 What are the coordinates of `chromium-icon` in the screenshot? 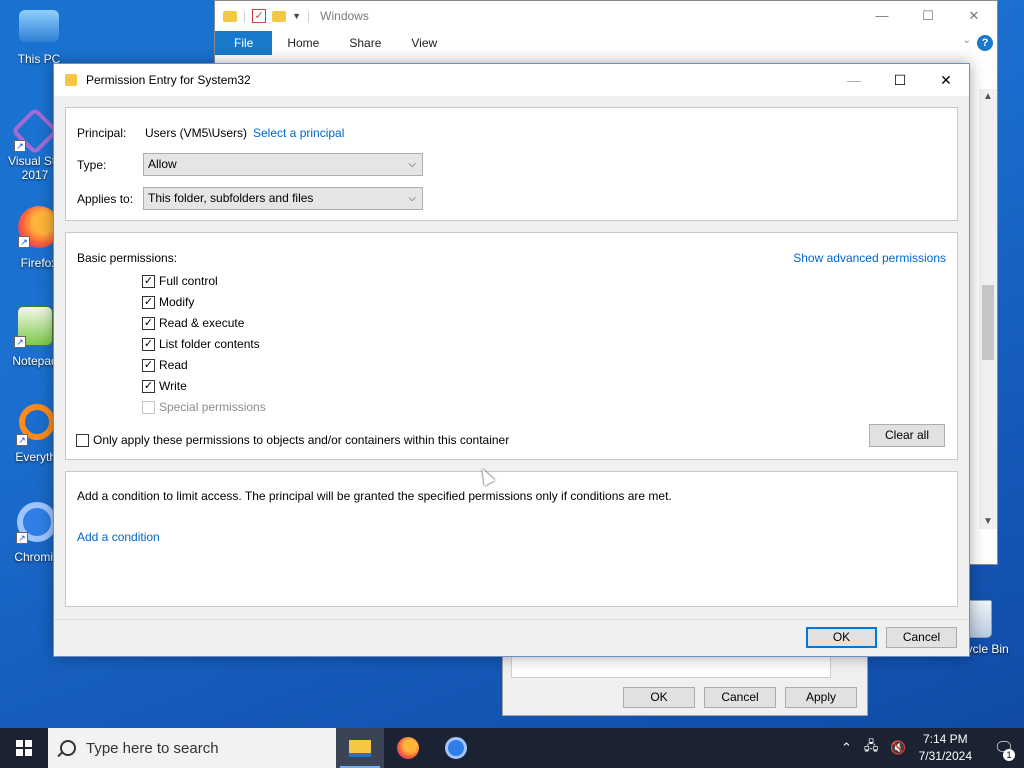 It's located at (456, 748).